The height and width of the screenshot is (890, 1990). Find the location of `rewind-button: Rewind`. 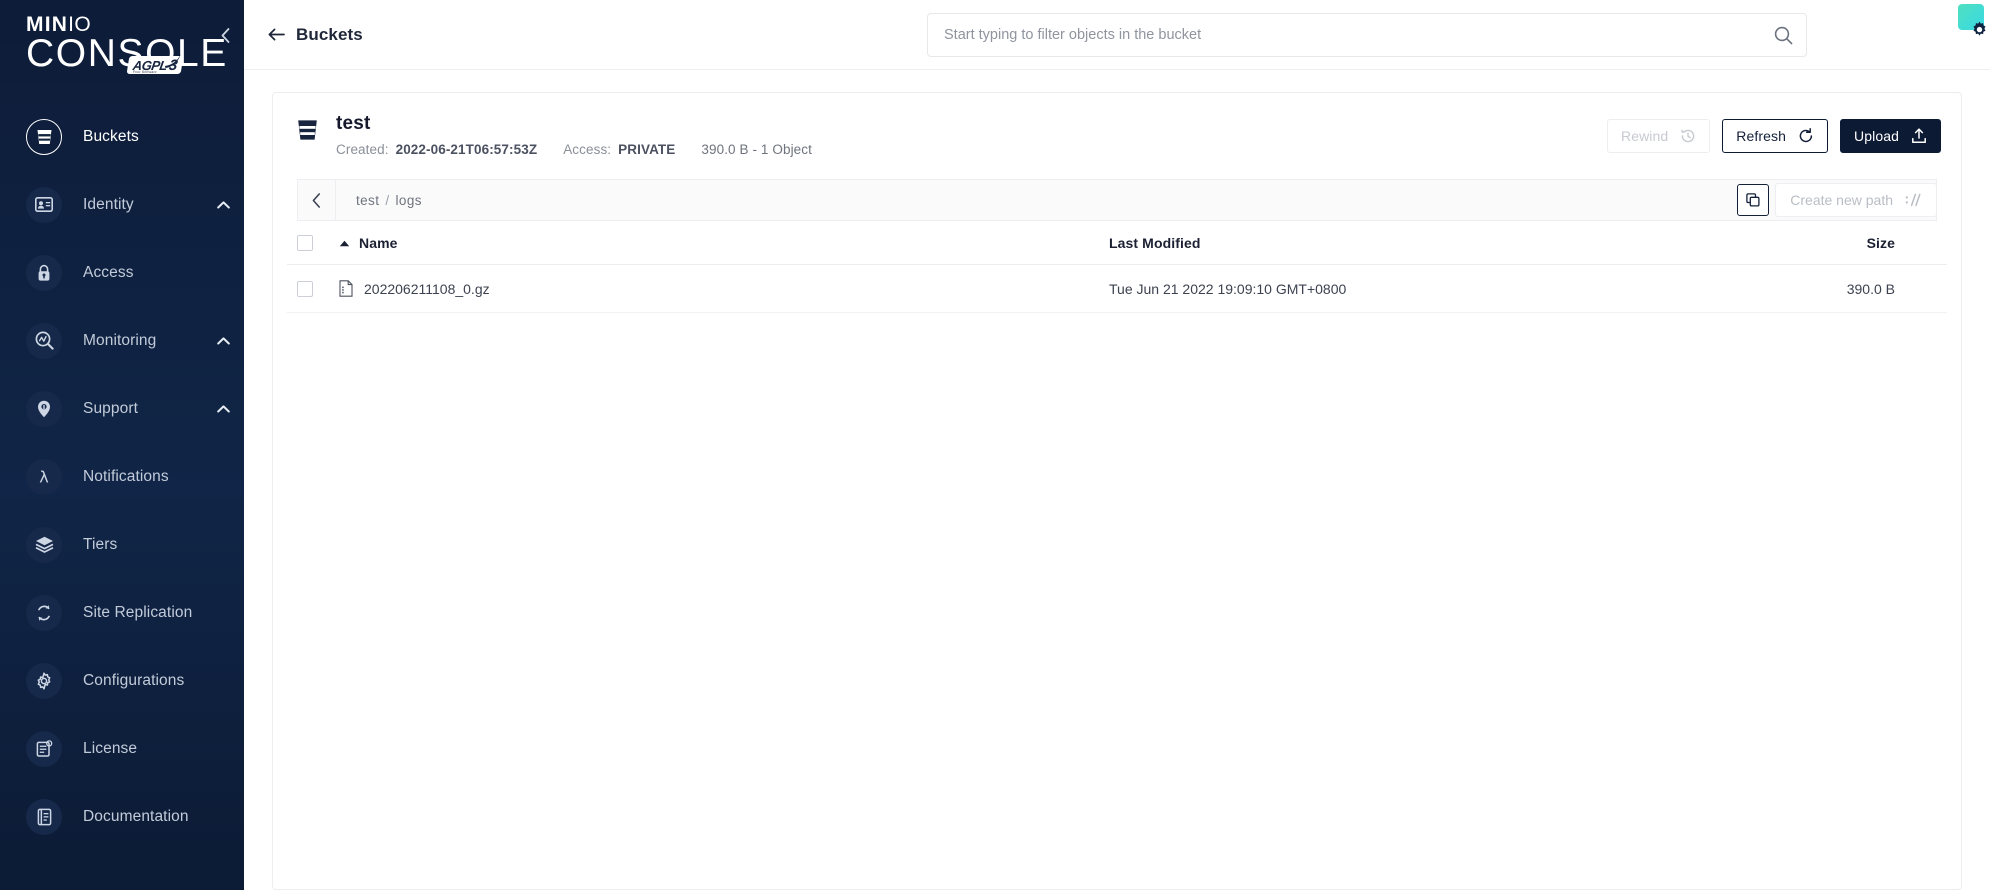

rewind-button: Rewind is located at coordinates (1659, 136).